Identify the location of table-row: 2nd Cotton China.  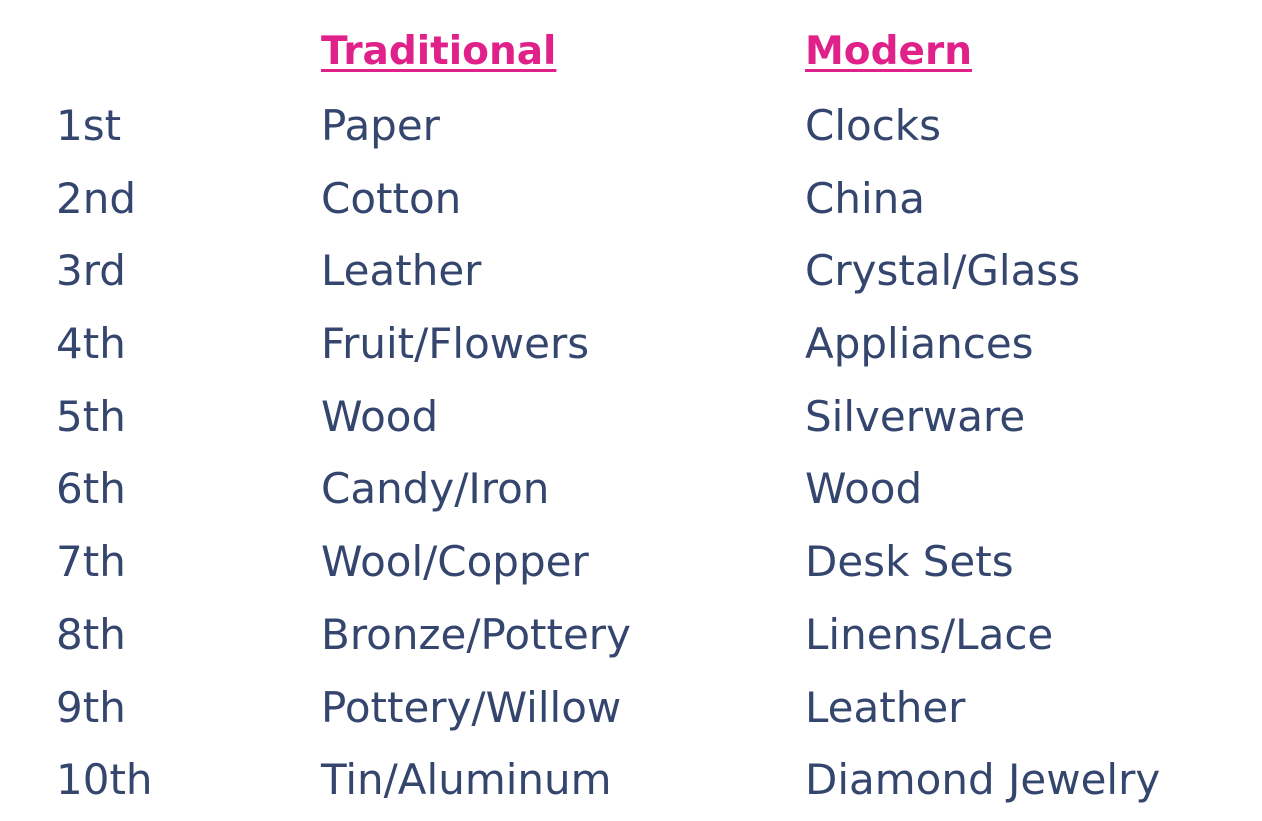
(631, 199).